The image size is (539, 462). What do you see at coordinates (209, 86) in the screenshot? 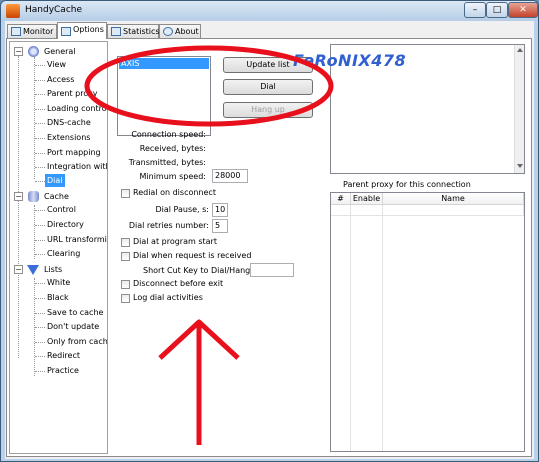
I see `red-ellipse-annotation` at bounding box center [209, 86].